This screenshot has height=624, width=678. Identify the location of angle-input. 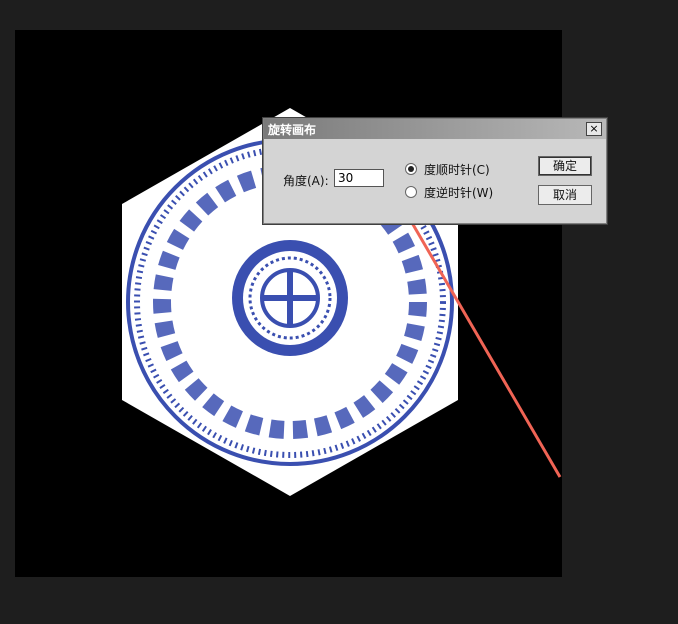
(359, 178).